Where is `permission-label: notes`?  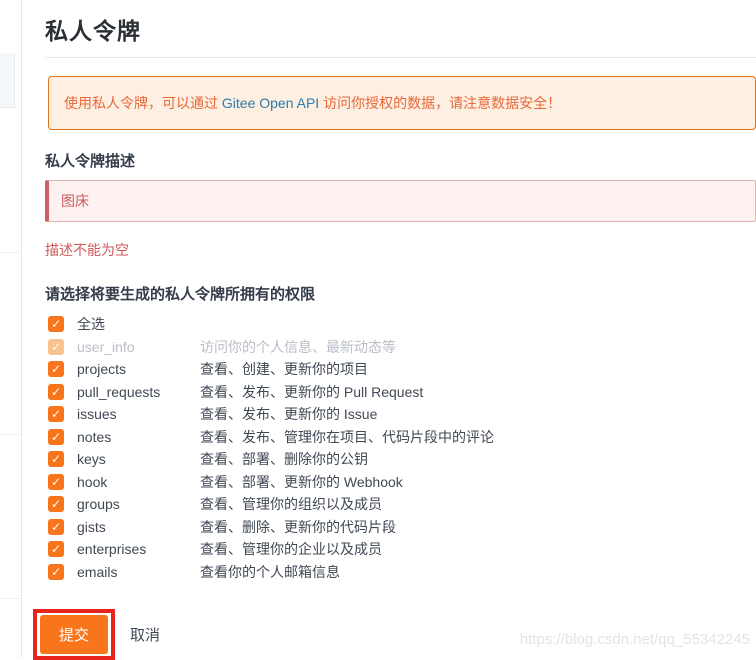 permission-label: notes is located at coordinates (94, 436).